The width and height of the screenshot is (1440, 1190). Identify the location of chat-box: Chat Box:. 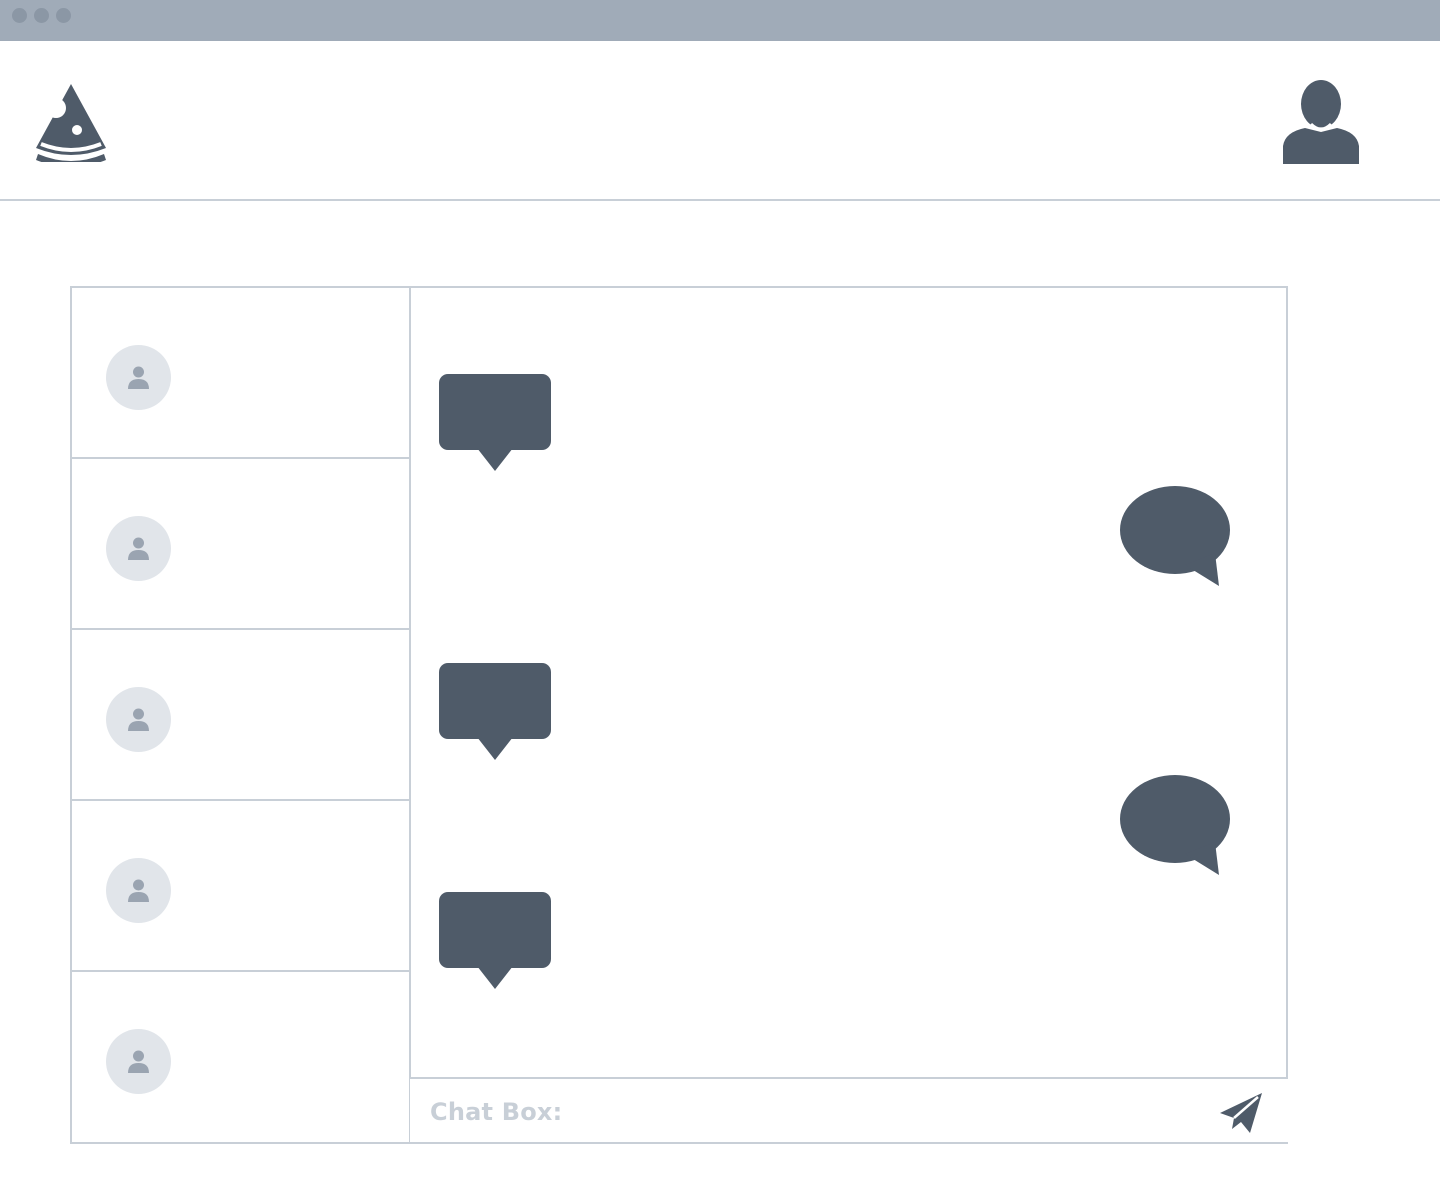
(849, 1109).